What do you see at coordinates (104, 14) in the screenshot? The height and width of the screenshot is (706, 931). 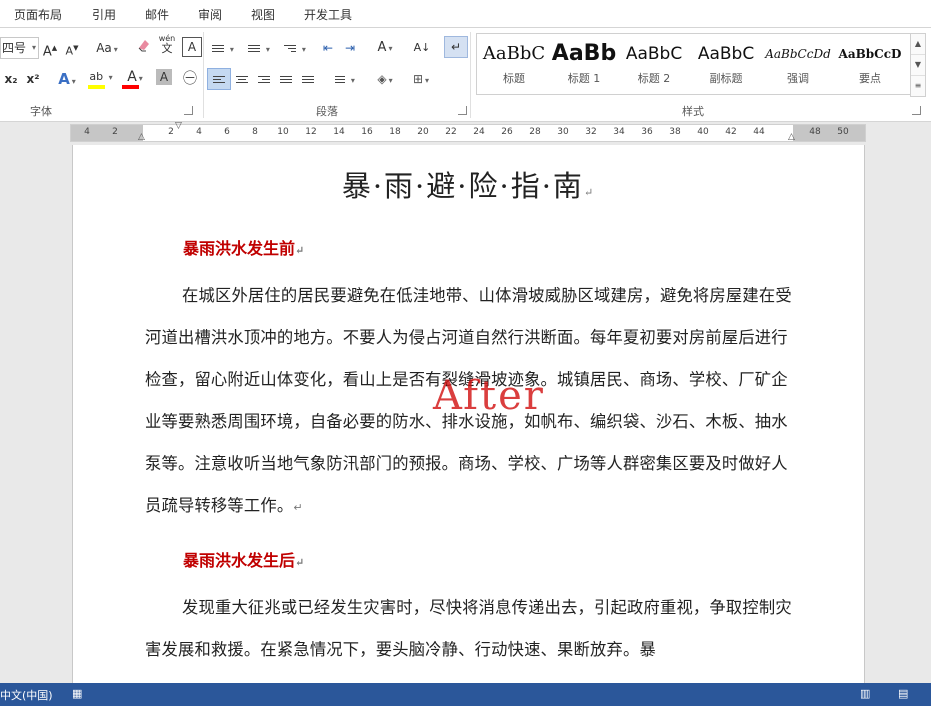 I see `tab-references: 引用` at bounding box center [104, 14].